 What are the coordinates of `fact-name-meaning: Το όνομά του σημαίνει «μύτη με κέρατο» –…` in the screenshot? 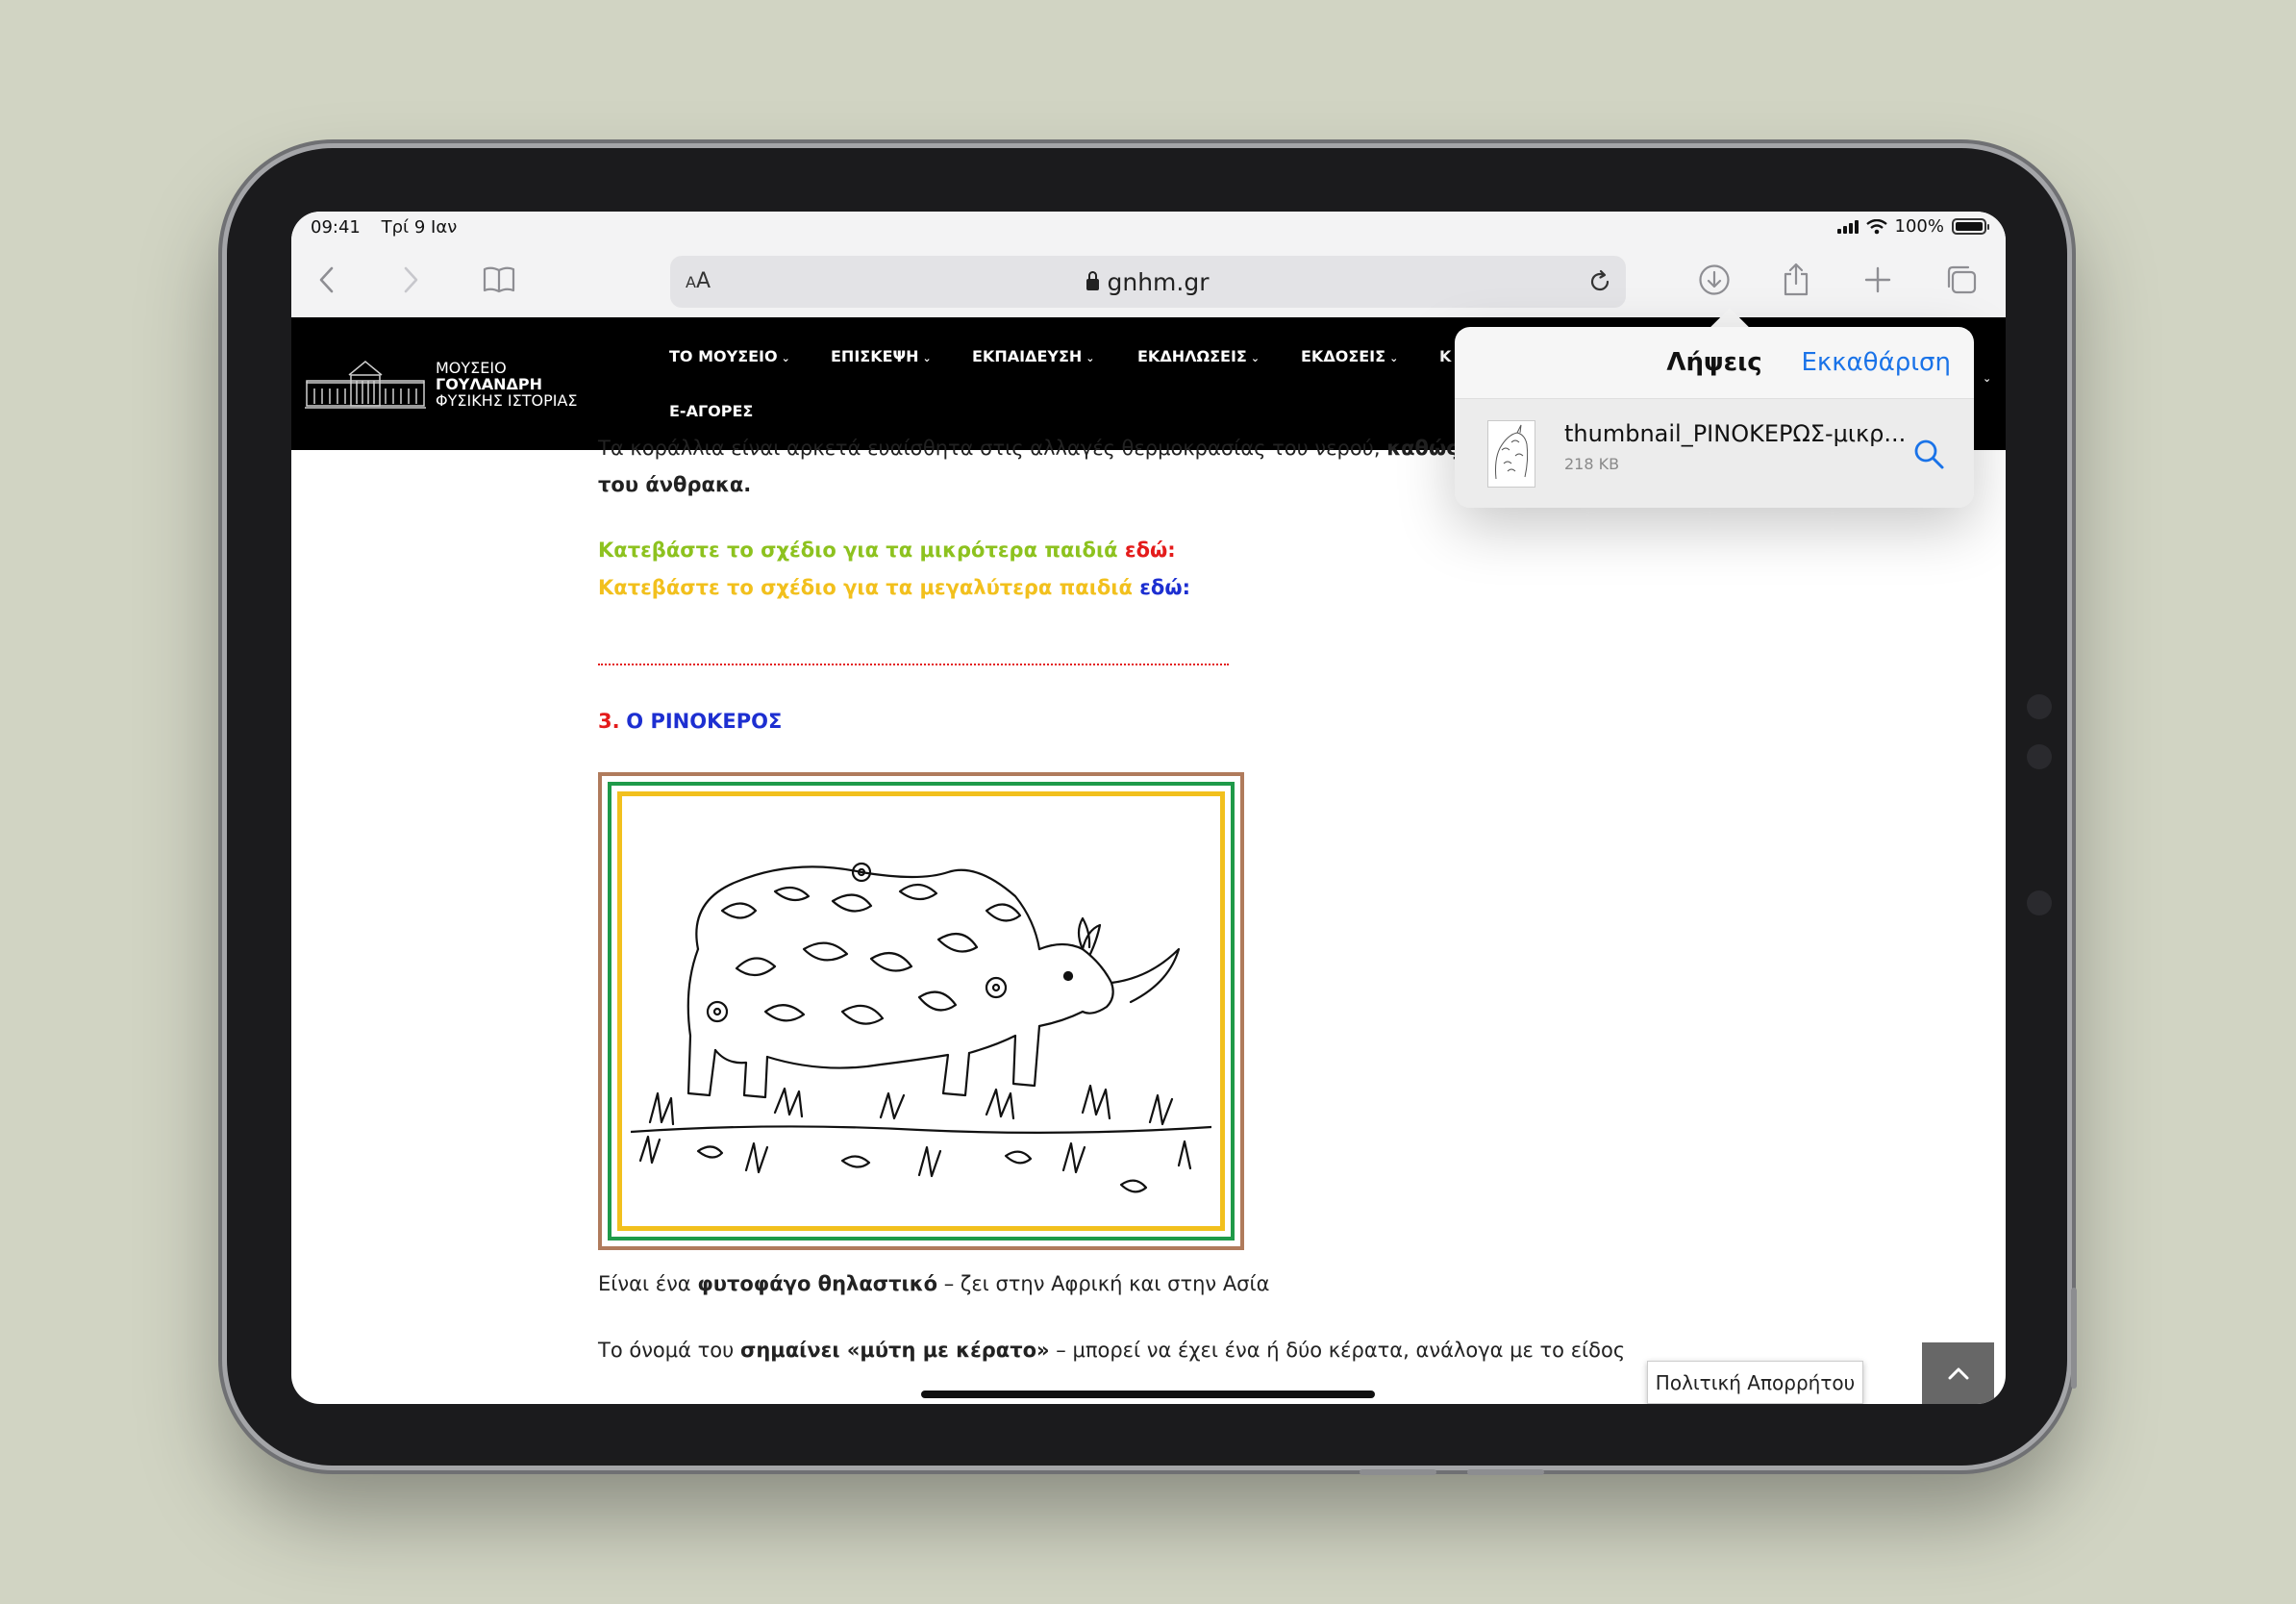 It's located at (1112, 1350).